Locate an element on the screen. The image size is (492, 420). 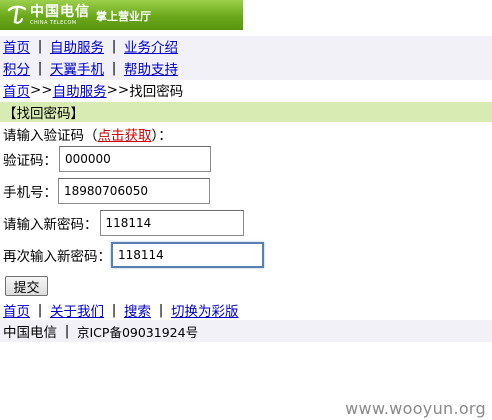
code-input is located at coordinates (135, 159).